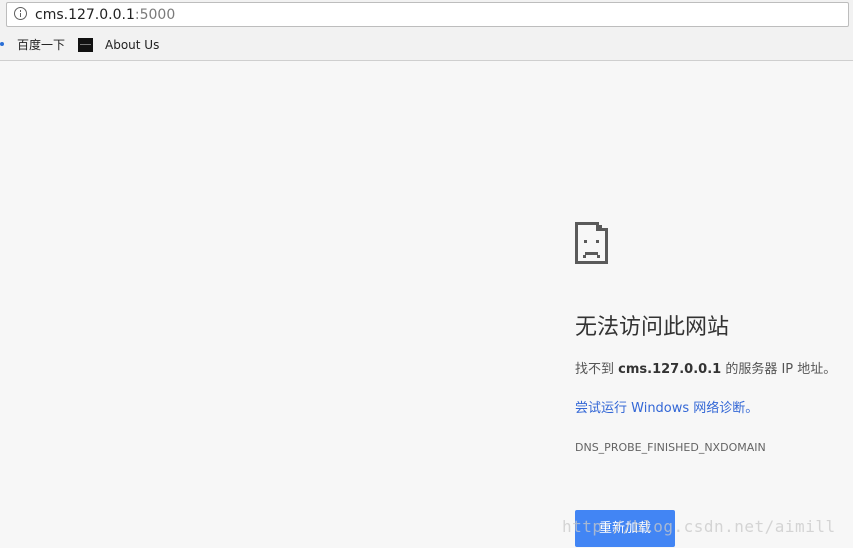 Image resolution: width=853 pixels, height=548 pixels. What do you see at coordinates (426, 30) in the screenshot?
I see `browser-chrome: cms.127.0.0.1:5000 百度一下 About Us` at bounding box center [426, 30].